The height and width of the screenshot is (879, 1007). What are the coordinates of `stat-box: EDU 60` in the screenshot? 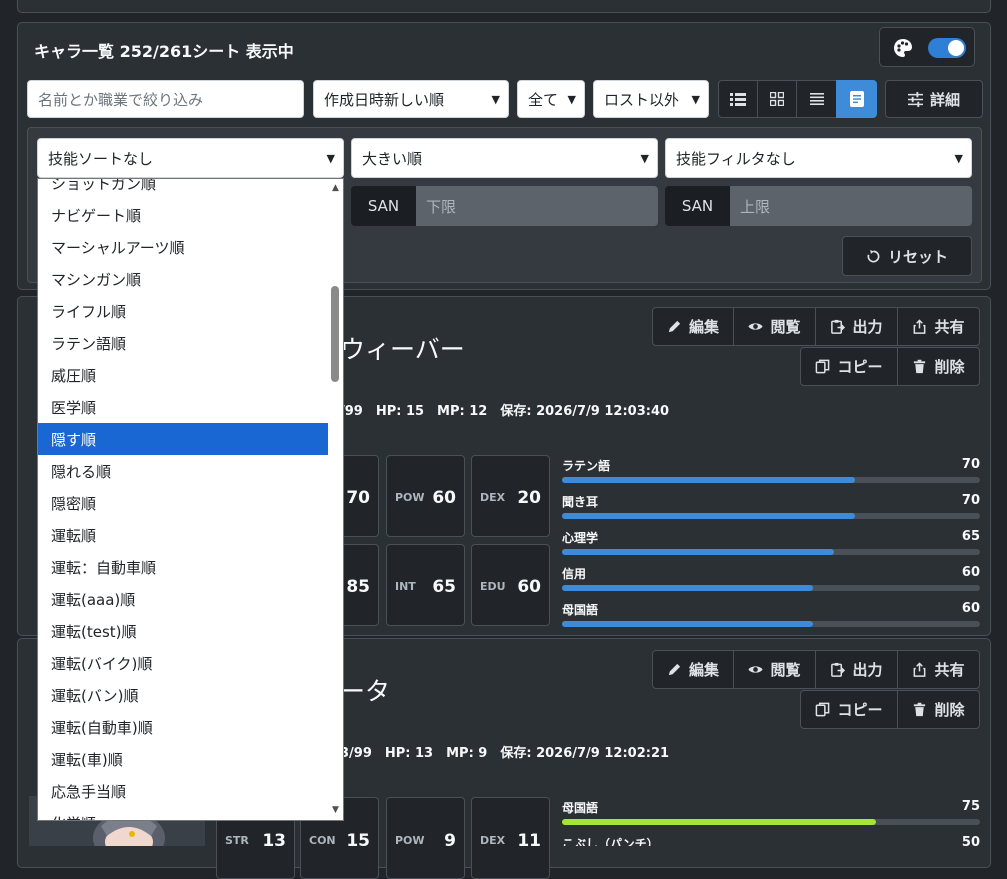 It's located at (510, 585).